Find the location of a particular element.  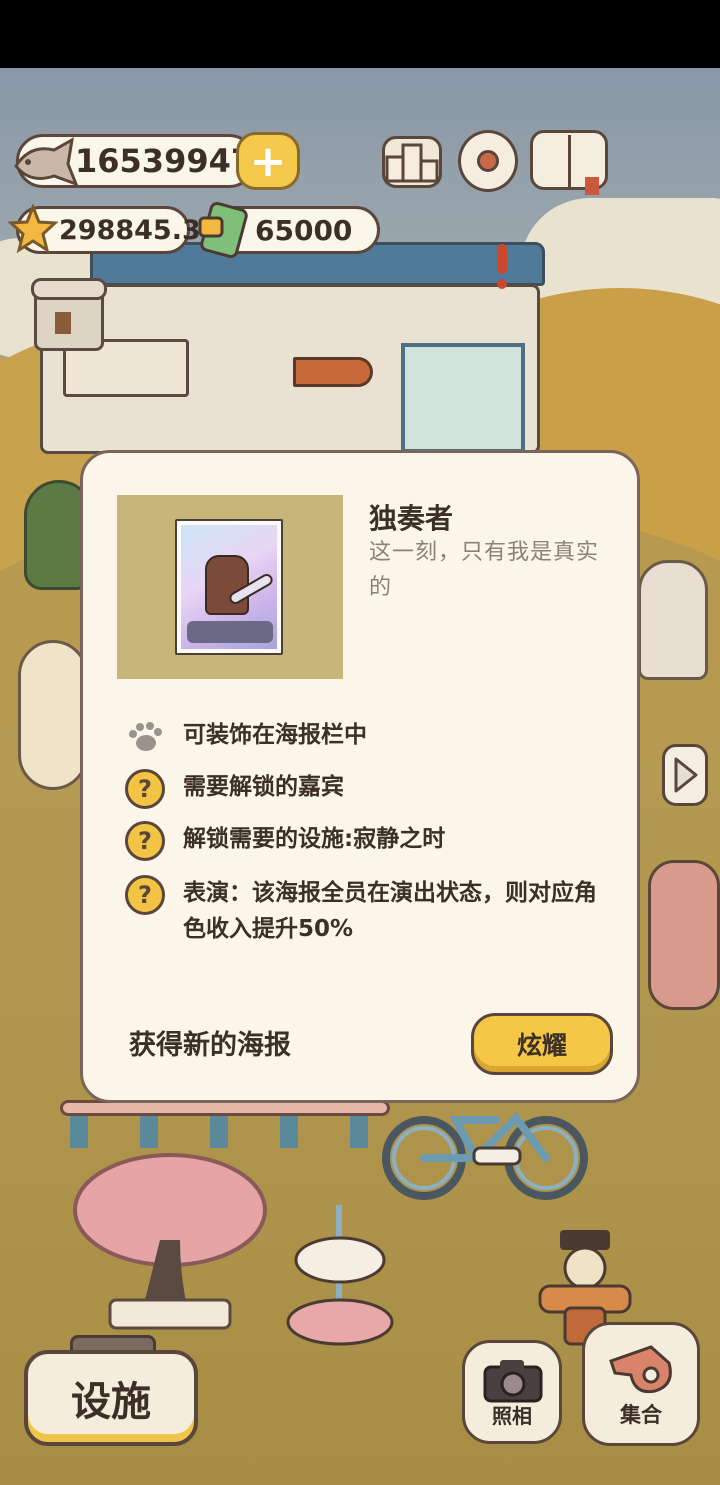

bookmark is located at coordinates (592, 186).